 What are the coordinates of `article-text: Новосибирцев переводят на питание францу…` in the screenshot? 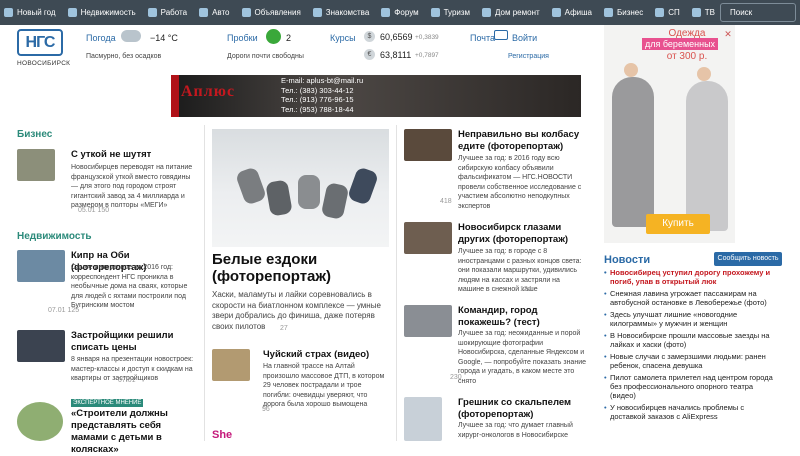 It's located at (132, 186).